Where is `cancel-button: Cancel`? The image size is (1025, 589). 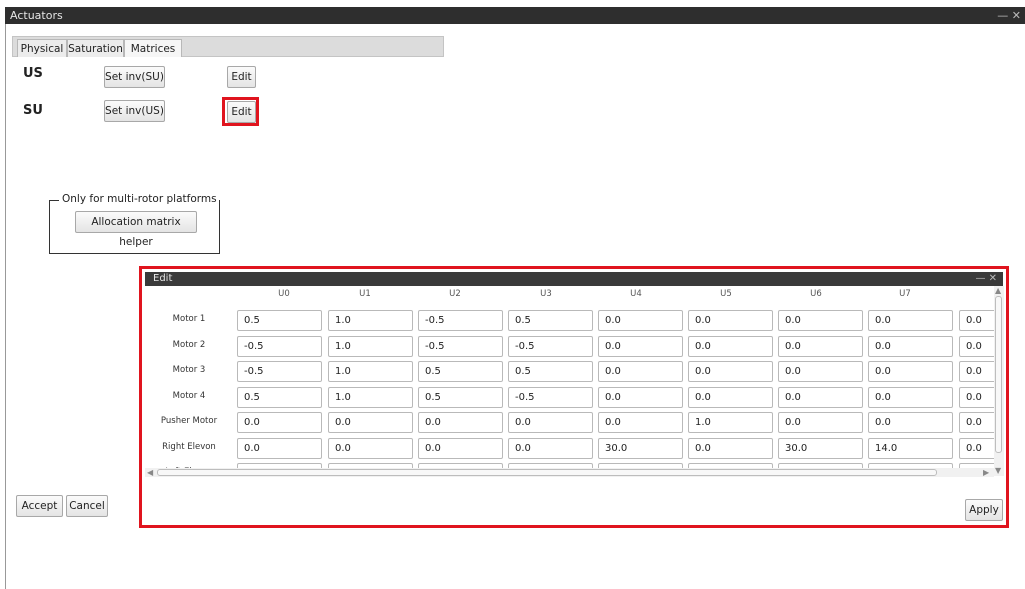 cancel-button: Cancel is located at coordinates (87, 506).